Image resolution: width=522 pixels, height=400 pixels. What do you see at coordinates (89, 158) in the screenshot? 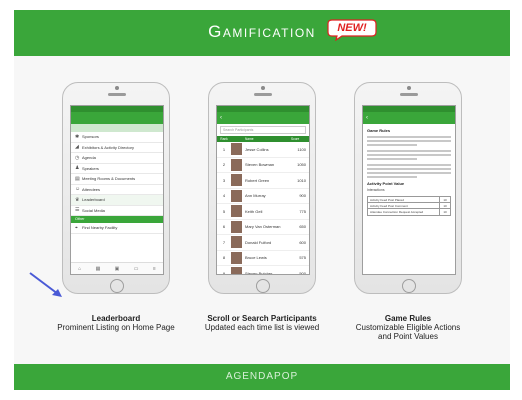
I see `menu-item-label: Agenda` at bounding box center [89, 158].